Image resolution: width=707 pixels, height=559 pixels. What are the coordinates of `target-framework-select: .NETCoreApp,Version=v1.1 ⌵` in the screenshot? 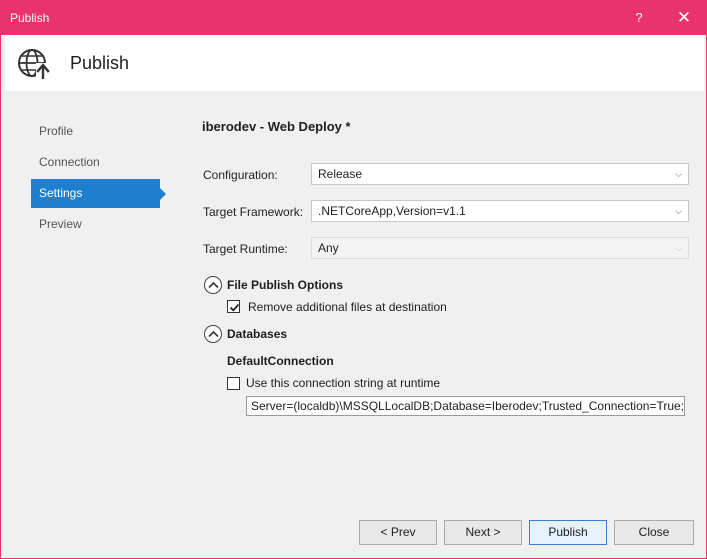 It's located at (500, 211).